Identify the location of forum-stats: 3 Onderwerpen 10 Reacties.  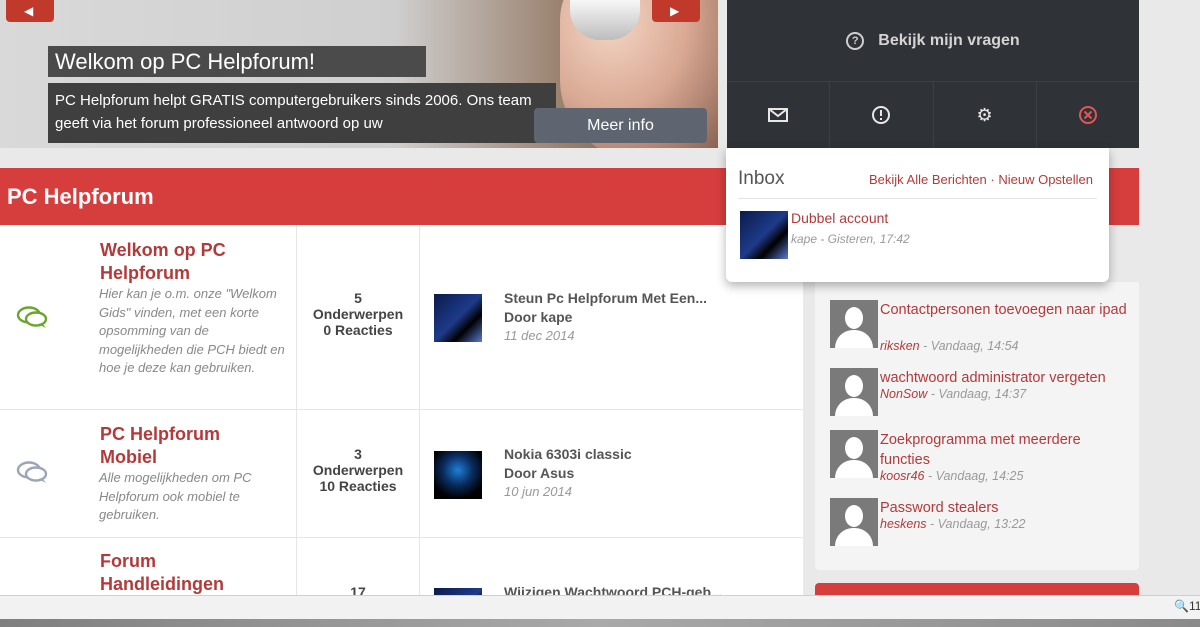
(358, 473).